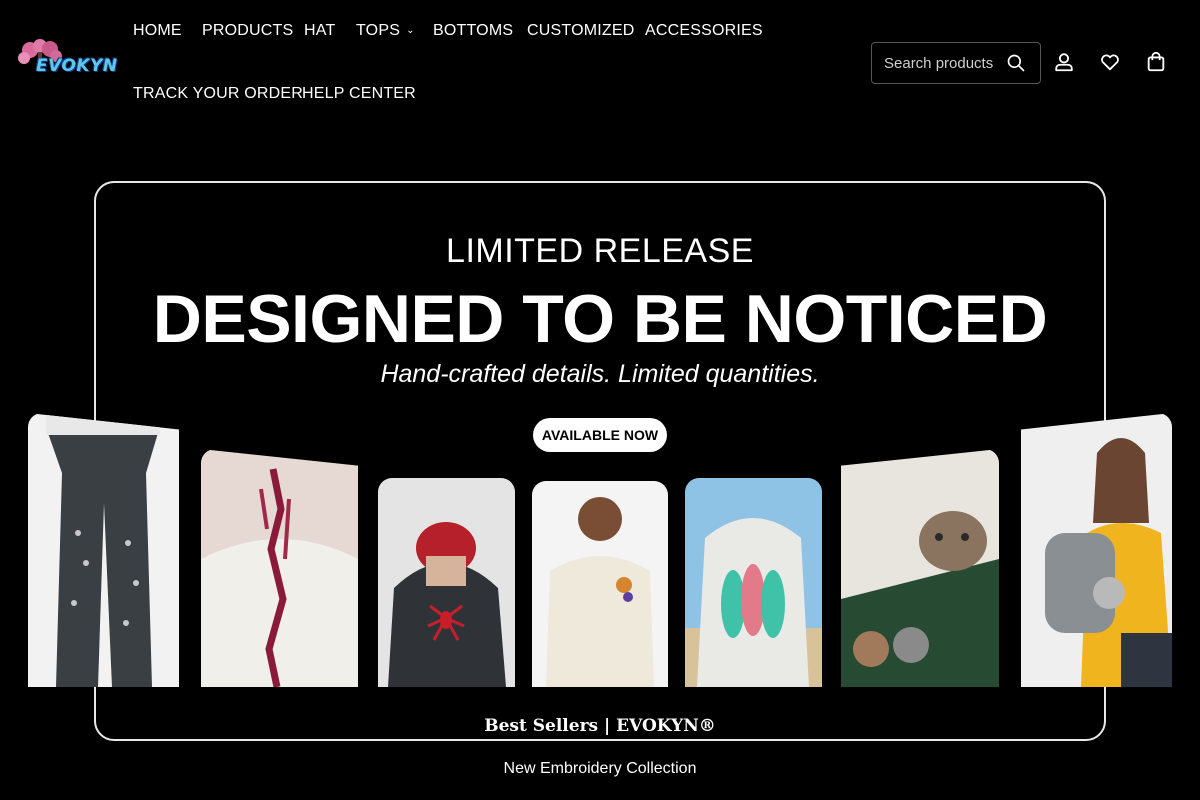  I want to click on embroidered-jeans-image, so click(103, 550).